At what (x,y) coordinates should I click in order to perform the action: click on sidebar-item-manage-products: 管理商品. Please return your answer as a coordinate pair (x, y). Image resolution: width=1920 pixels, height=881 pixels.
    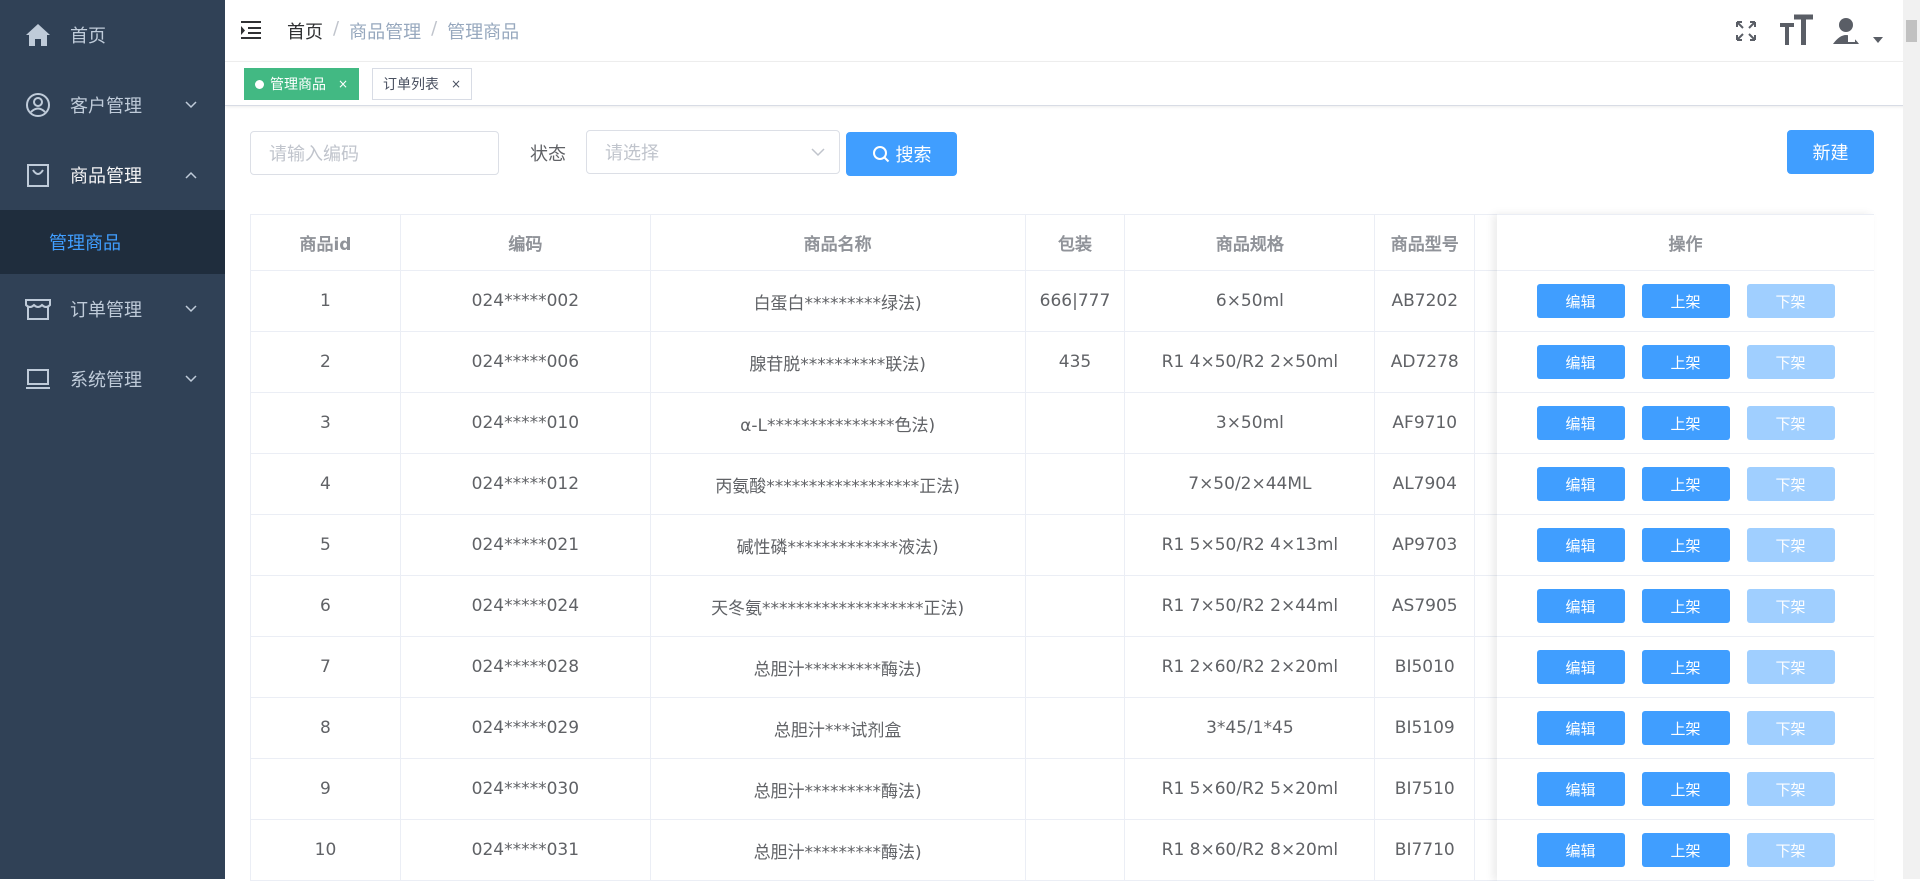
    Looking at the image, I should click on (112, 242).